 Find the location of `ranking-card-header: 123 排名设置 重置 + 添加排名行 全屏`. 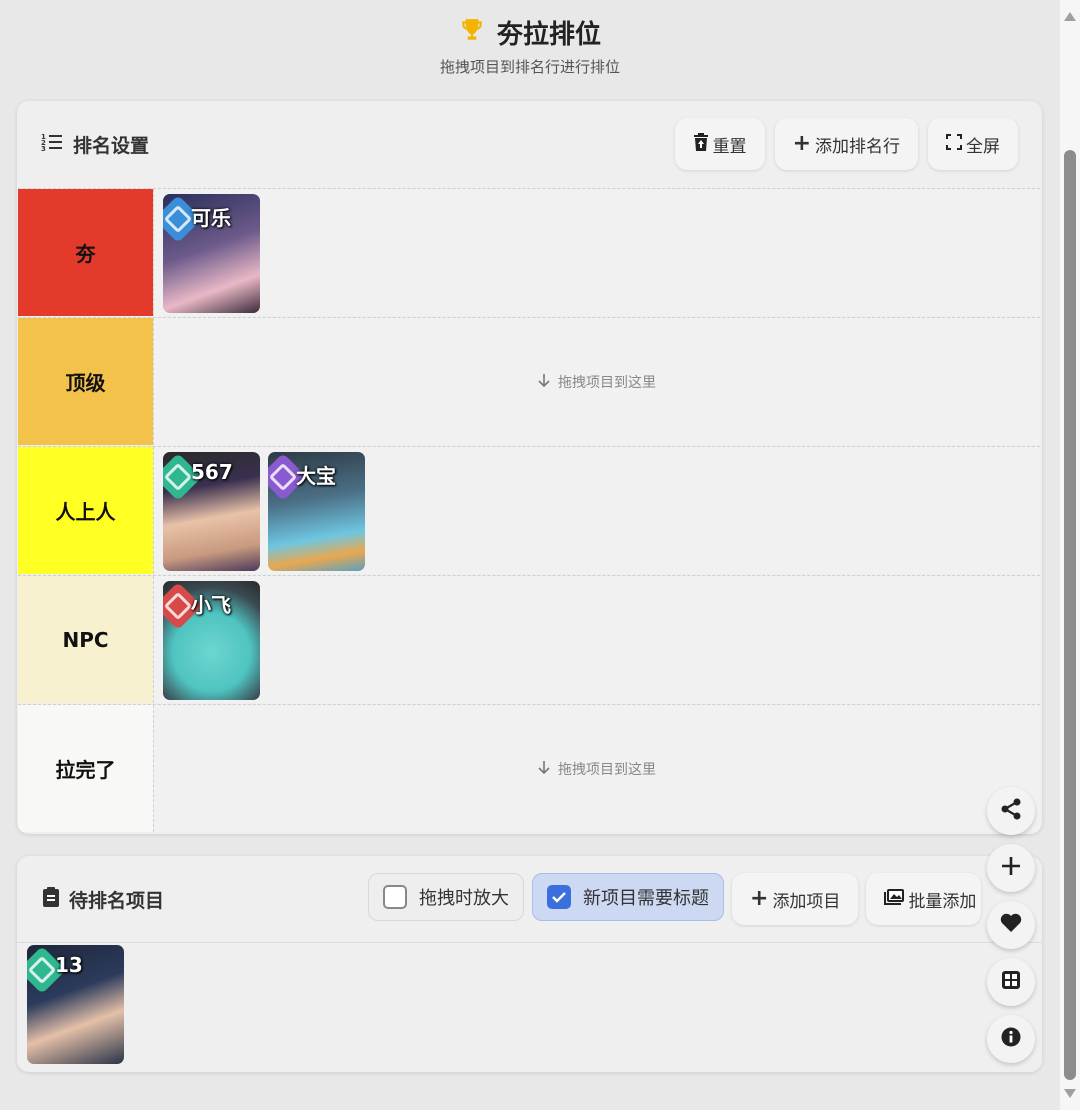

ranking-card-header: 123 排名设置 重置 + 添加排名行 全屏 is located at coordinates (529, 144).